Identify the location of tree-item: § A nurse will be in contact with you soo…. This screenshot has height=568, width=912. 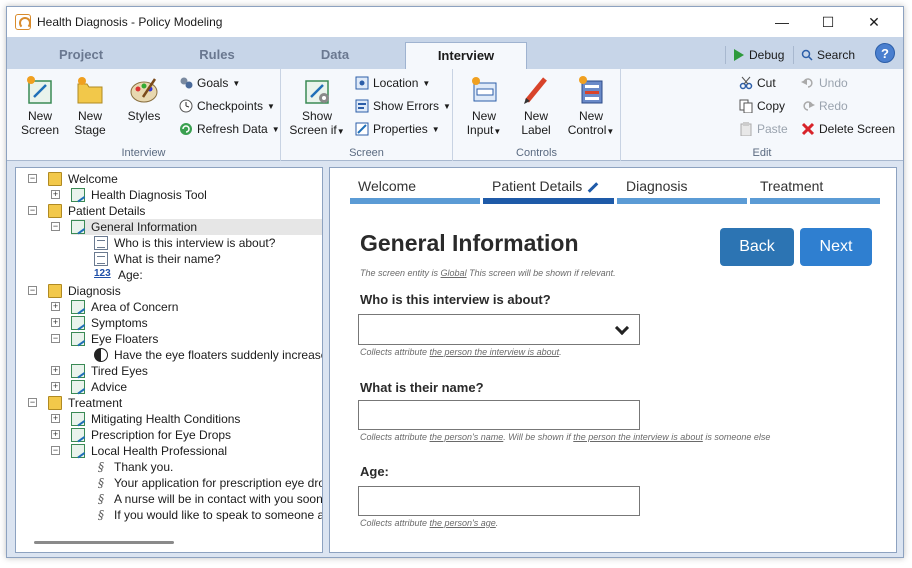
(208, 499).